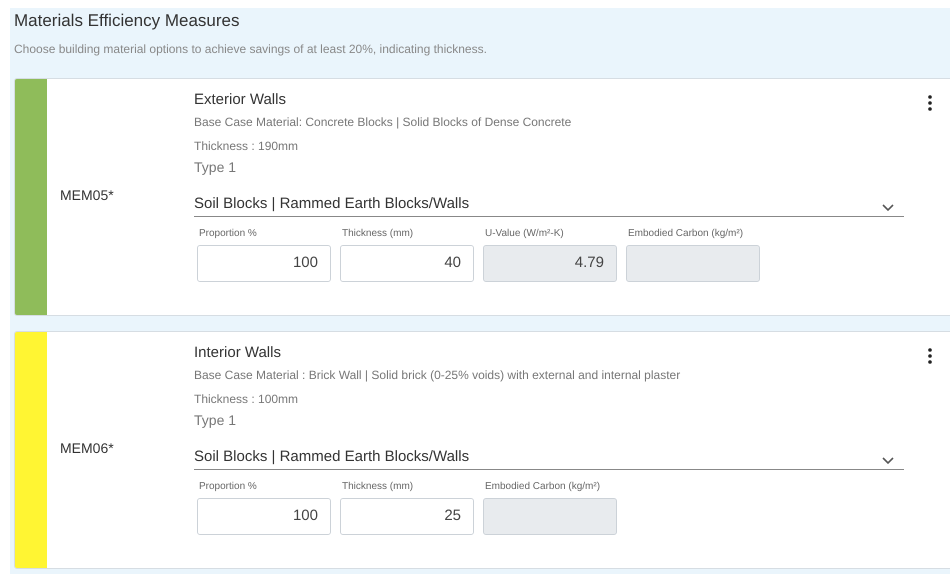  What do you see at coordinates (240, 100) in the screenshot?
I see `measure-title: Exterior Walls` at bounding box center [240, 100].